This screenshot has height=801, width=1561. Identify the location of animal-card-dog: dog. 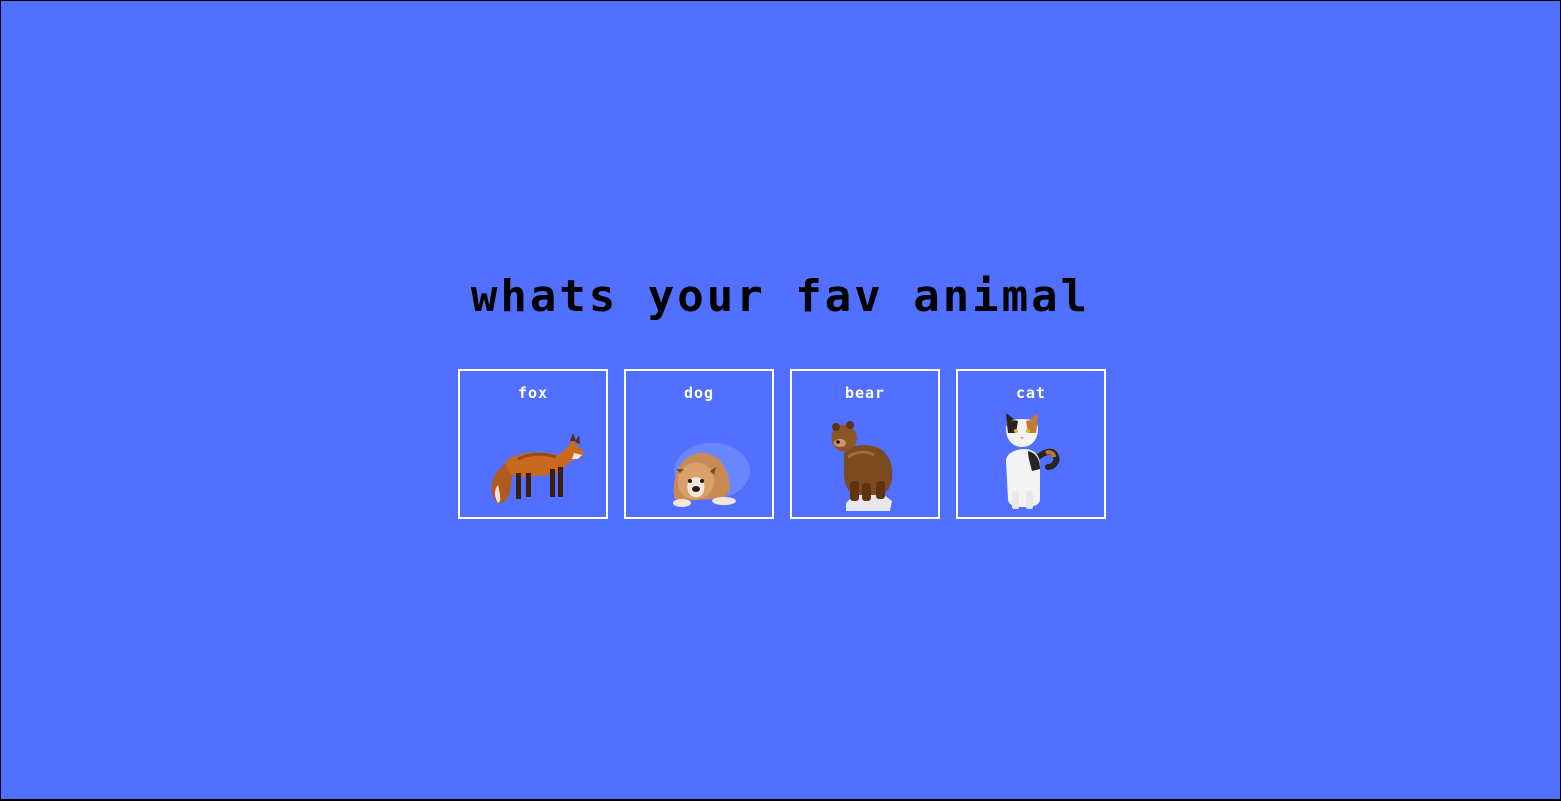
(699, 444).